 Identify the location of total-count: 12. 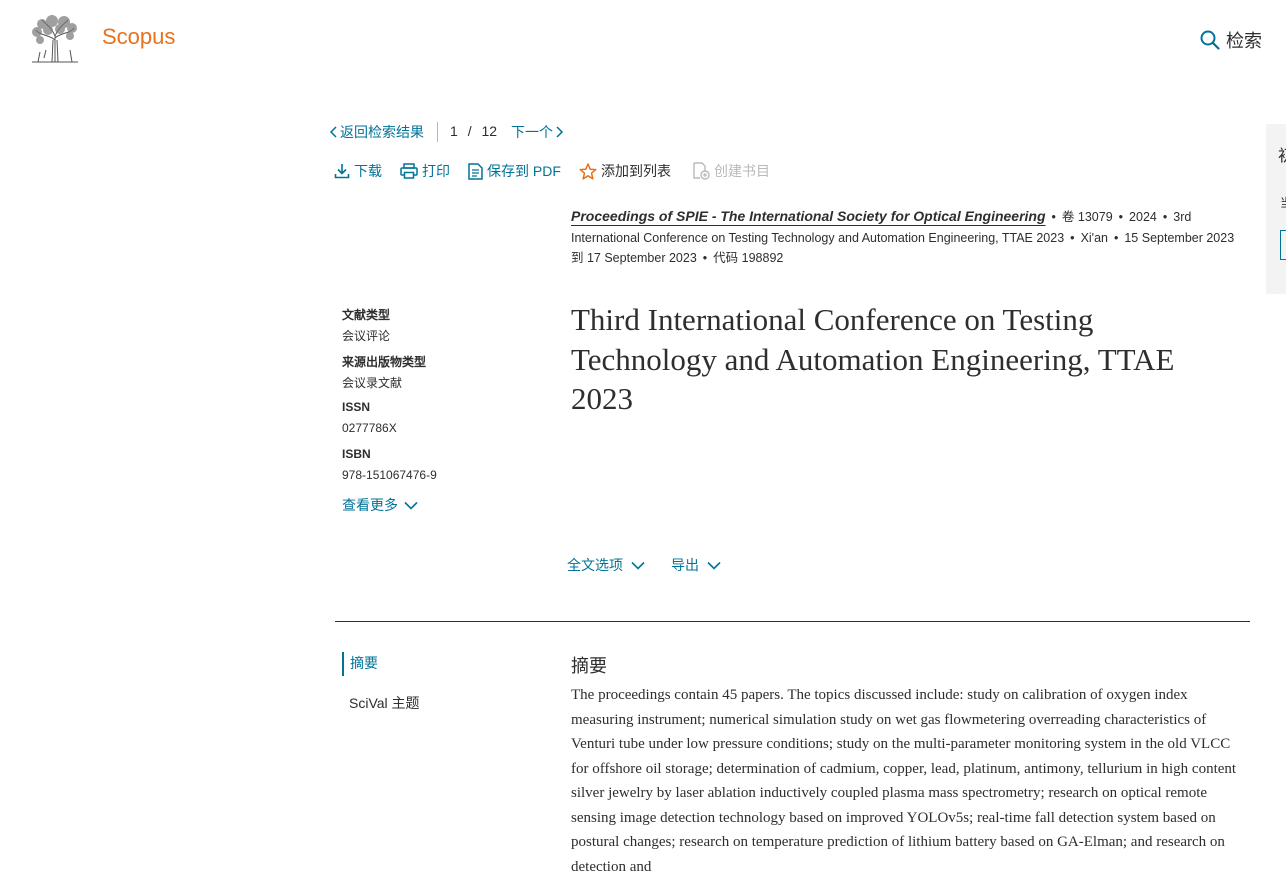
(489, 131).